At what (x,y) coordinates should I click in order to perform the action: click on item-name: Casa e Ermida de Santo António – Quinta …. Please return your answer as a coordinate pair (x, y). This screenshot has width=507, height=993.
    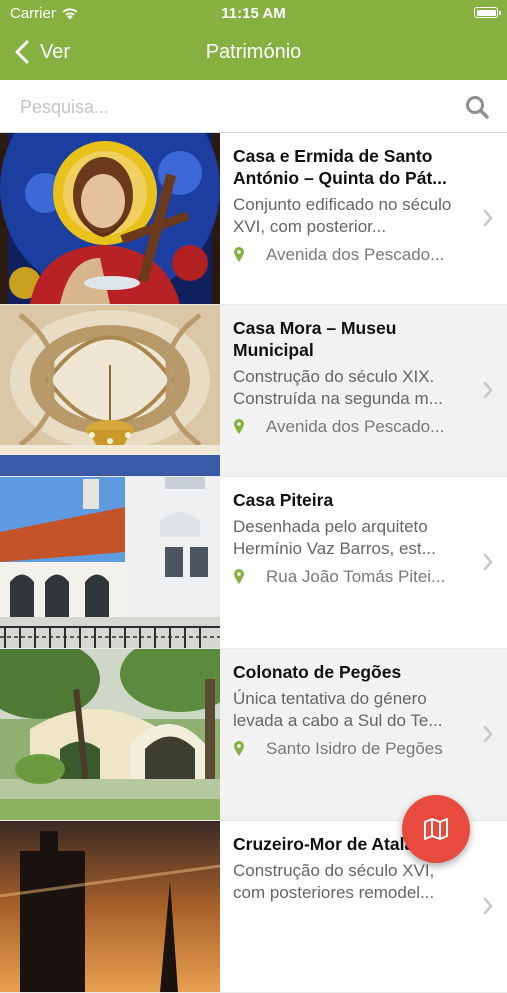
    Looking at the image, I should click on (340, 167).